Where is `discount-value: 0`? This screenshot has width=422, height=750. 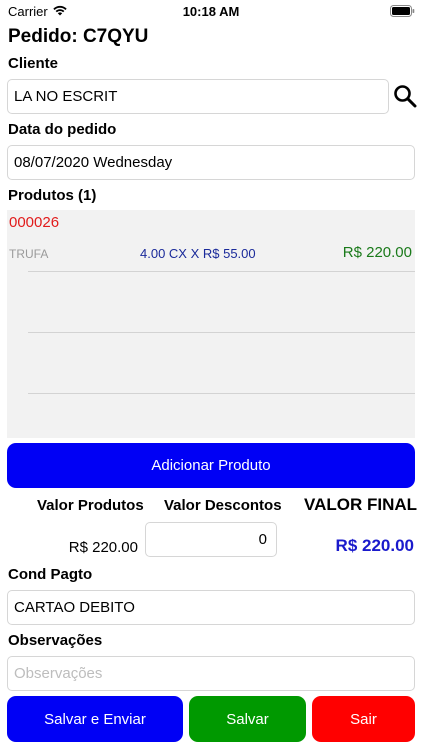
discount-value: 0 is located at coordinates (262, 539).